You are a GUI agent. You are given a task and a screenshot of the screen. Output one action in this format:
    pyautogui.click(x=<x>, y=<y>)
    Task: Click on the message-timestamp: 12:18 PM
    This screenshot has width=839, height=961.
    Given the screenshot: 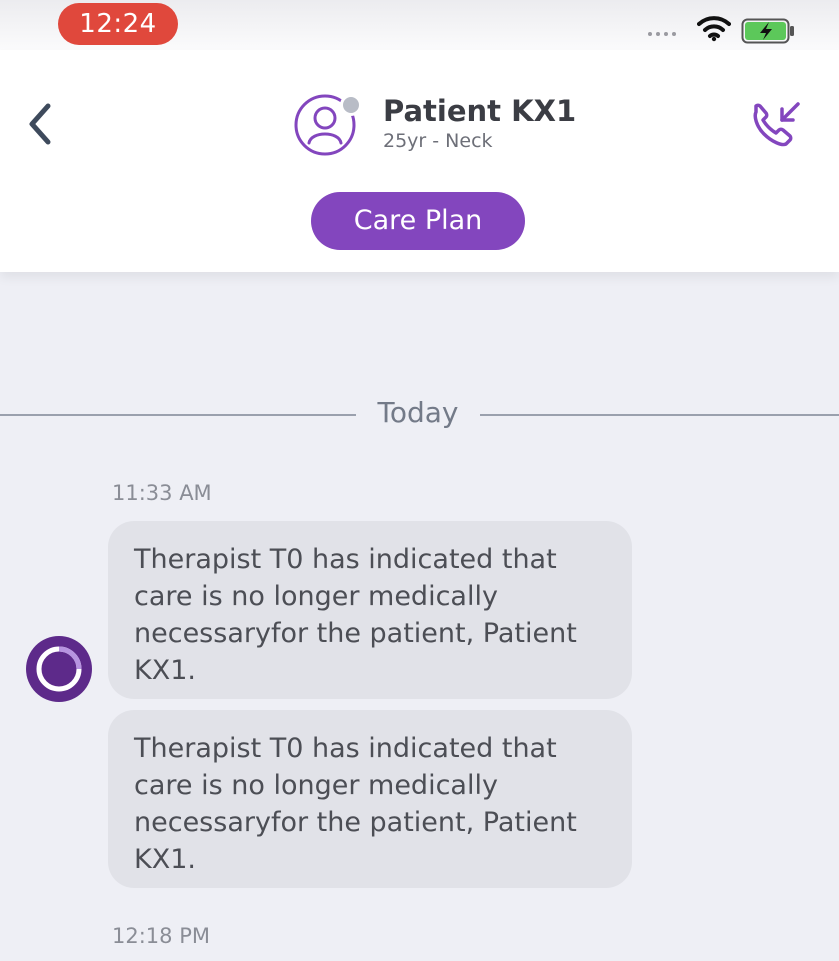 What is the action you would take?
    pyautogui.click(x=161, y=936)
    